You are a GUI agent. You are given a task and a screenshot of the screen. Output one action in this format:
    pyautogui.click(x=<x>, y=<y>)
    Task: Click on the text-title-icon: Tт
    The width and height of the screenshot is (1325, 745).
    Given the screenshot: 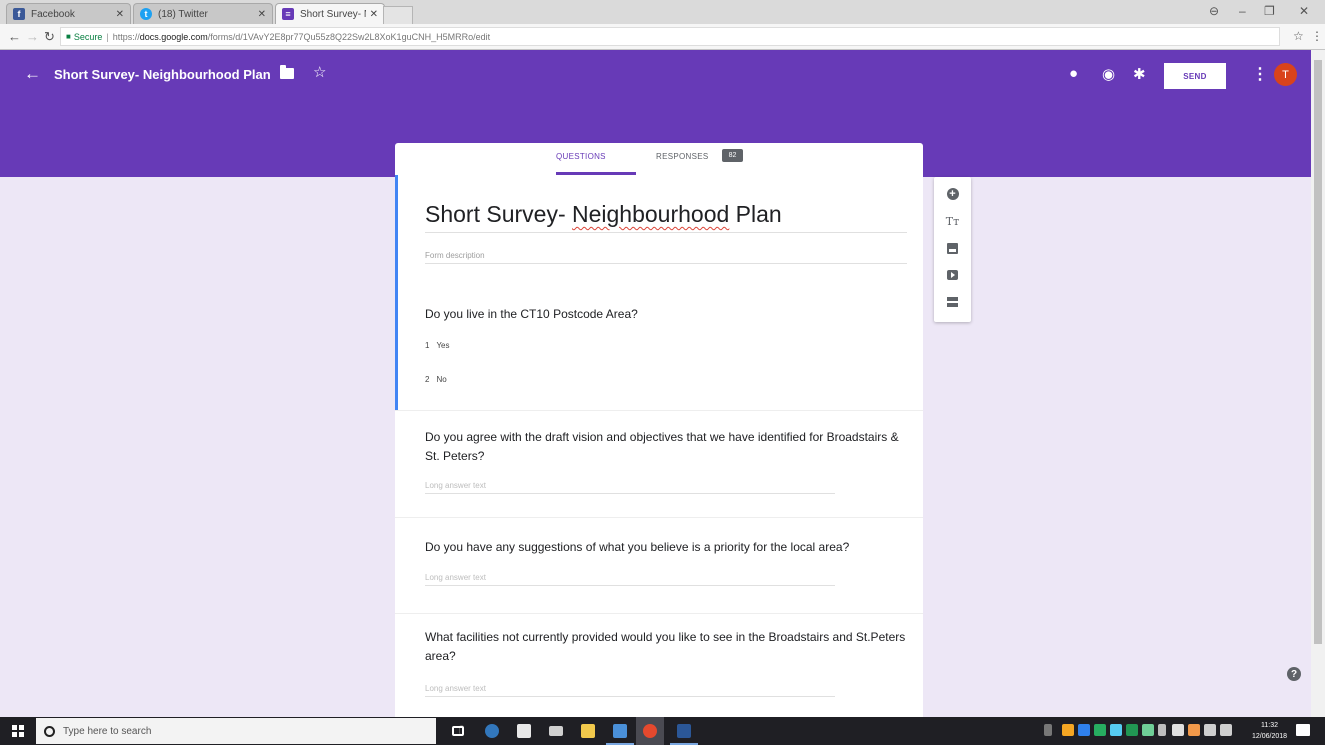 What is the action you would take?
    pyautogui.click(x=952, y=221)
    